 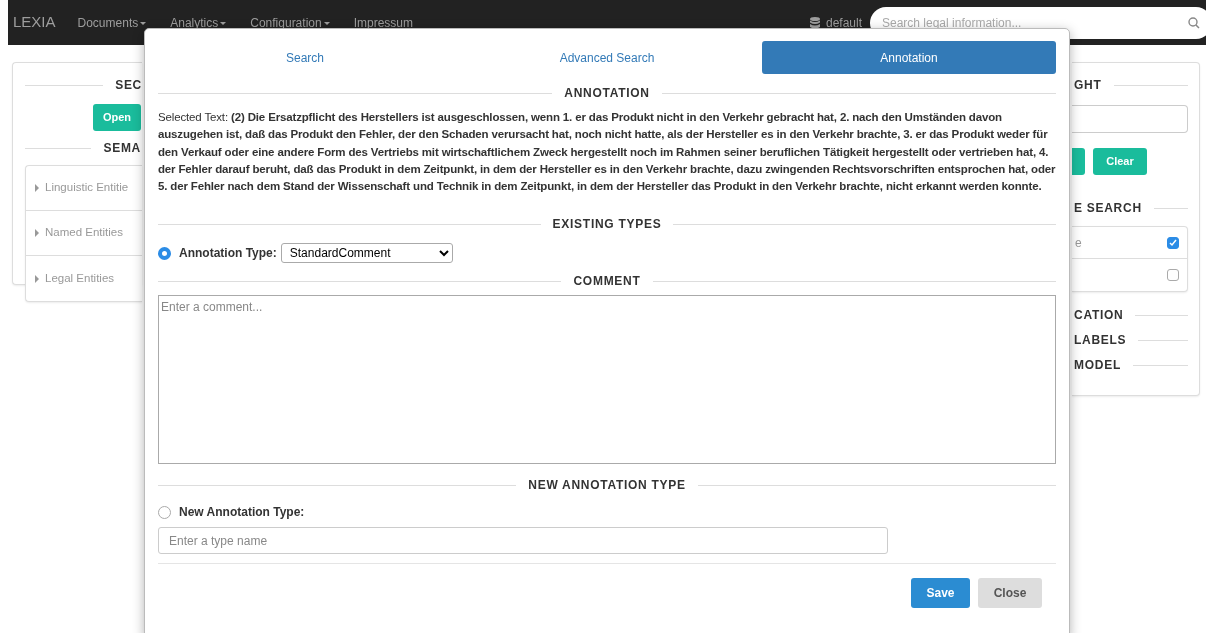 What do you see at coordinates (607, 93) in the screenshot?
I see `section-heading: ANNOTATION` at bounding box center [607, 93].